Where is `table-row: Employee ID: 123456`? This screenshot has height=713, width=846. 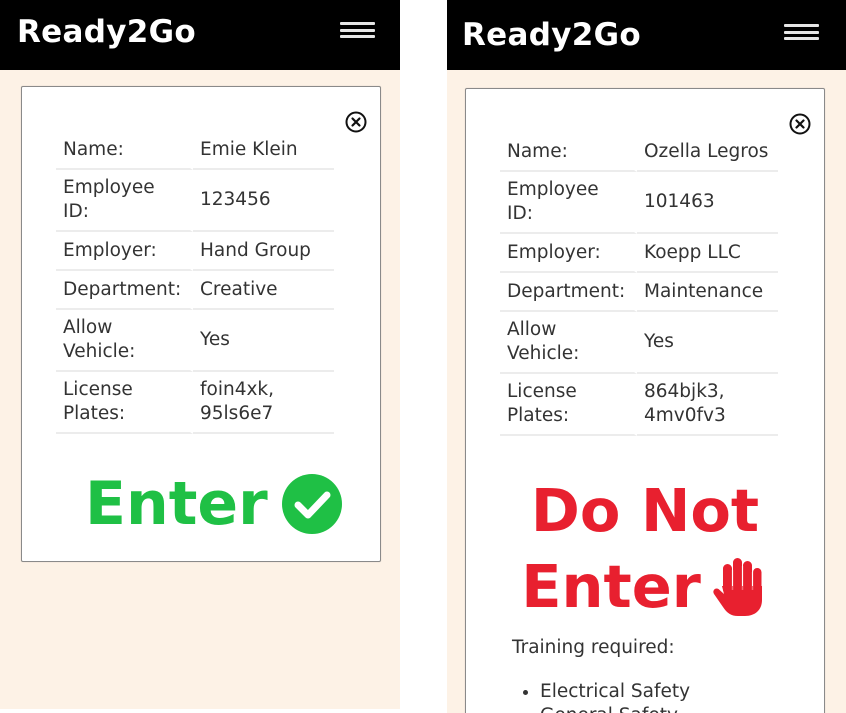
table-row: Employee ID: 123456 is located at coordinates (195, 201).